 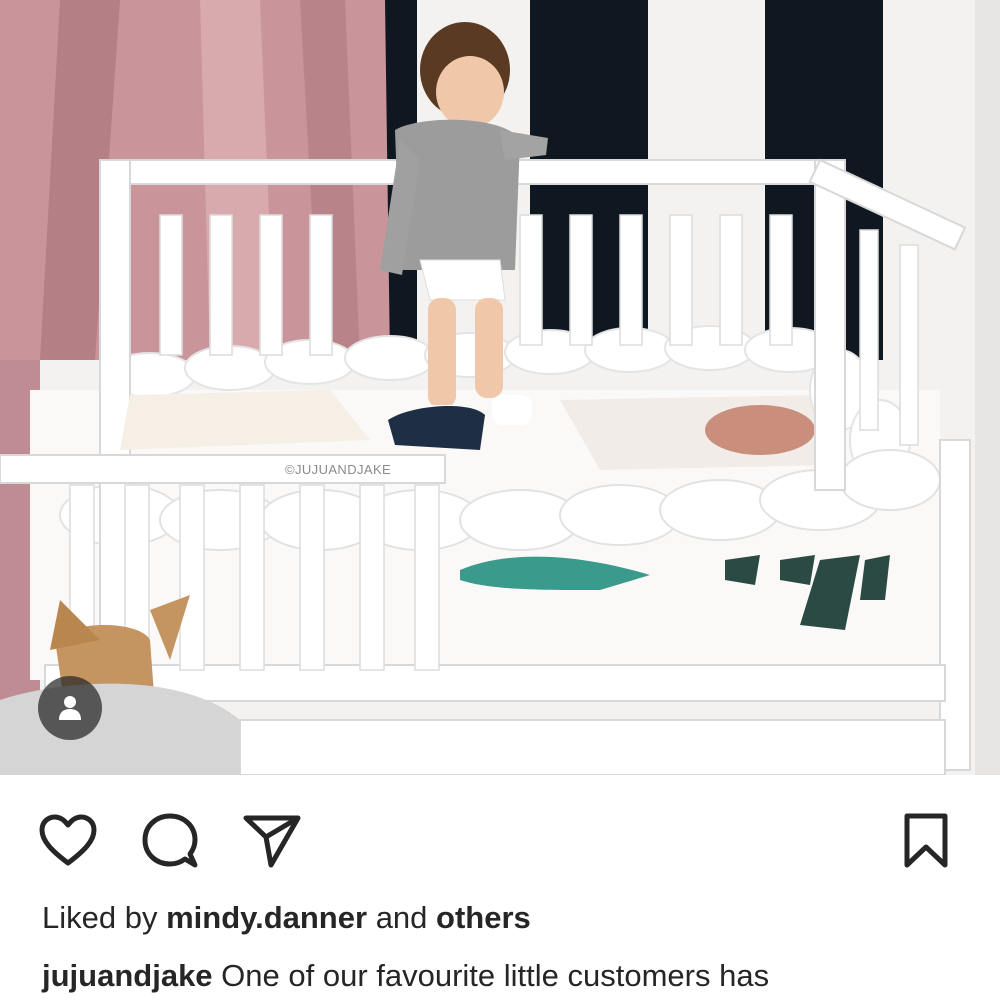 What do you see at coordinates (266, 917) in the screenshot?
I see `liker-username-link: mindy.danner` at bounding box center [266, 917].